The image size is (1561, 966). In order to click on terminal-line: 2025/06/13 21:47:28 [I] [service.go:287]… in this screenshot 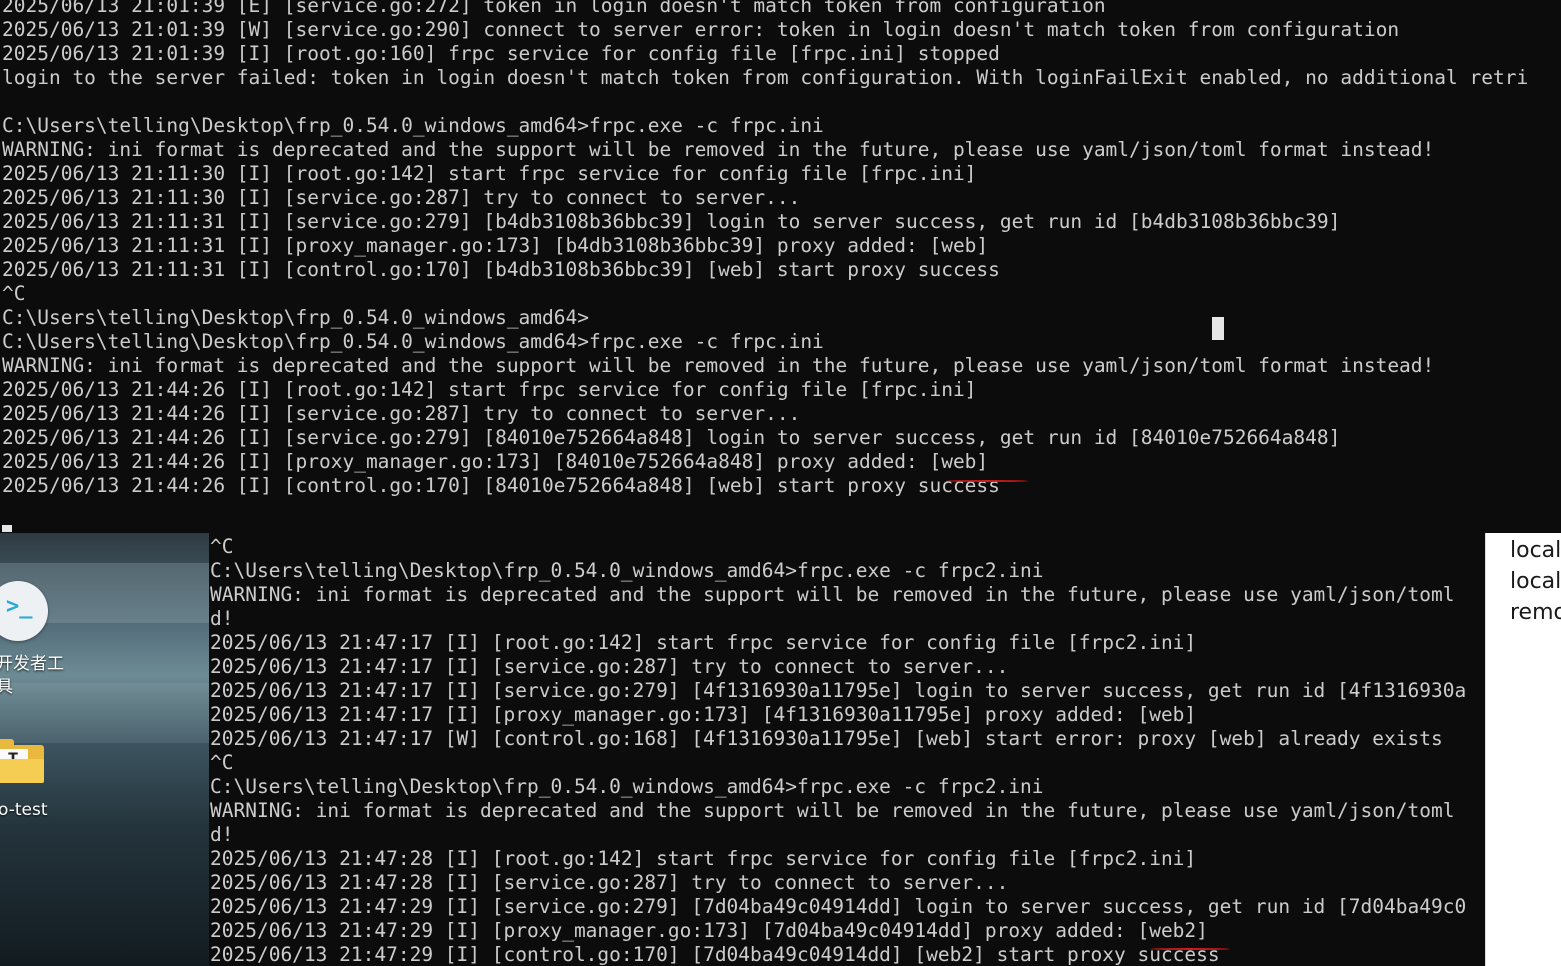, I will do `click(609, 882)`.